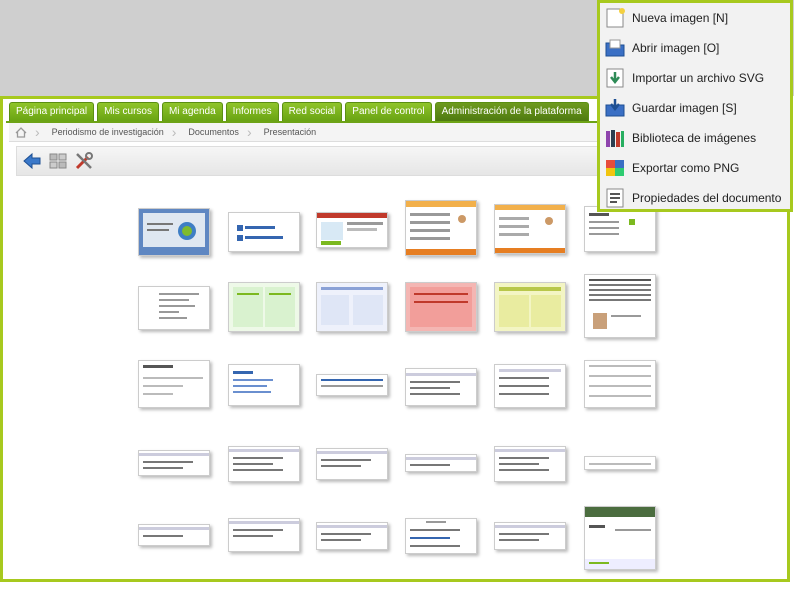 The image size is (794, 595). What do you see at coordinates (107, 132) in the screenshot?
I see `breadcrumb-label: Periodismo de investigación` at bounding box center [107, 132].